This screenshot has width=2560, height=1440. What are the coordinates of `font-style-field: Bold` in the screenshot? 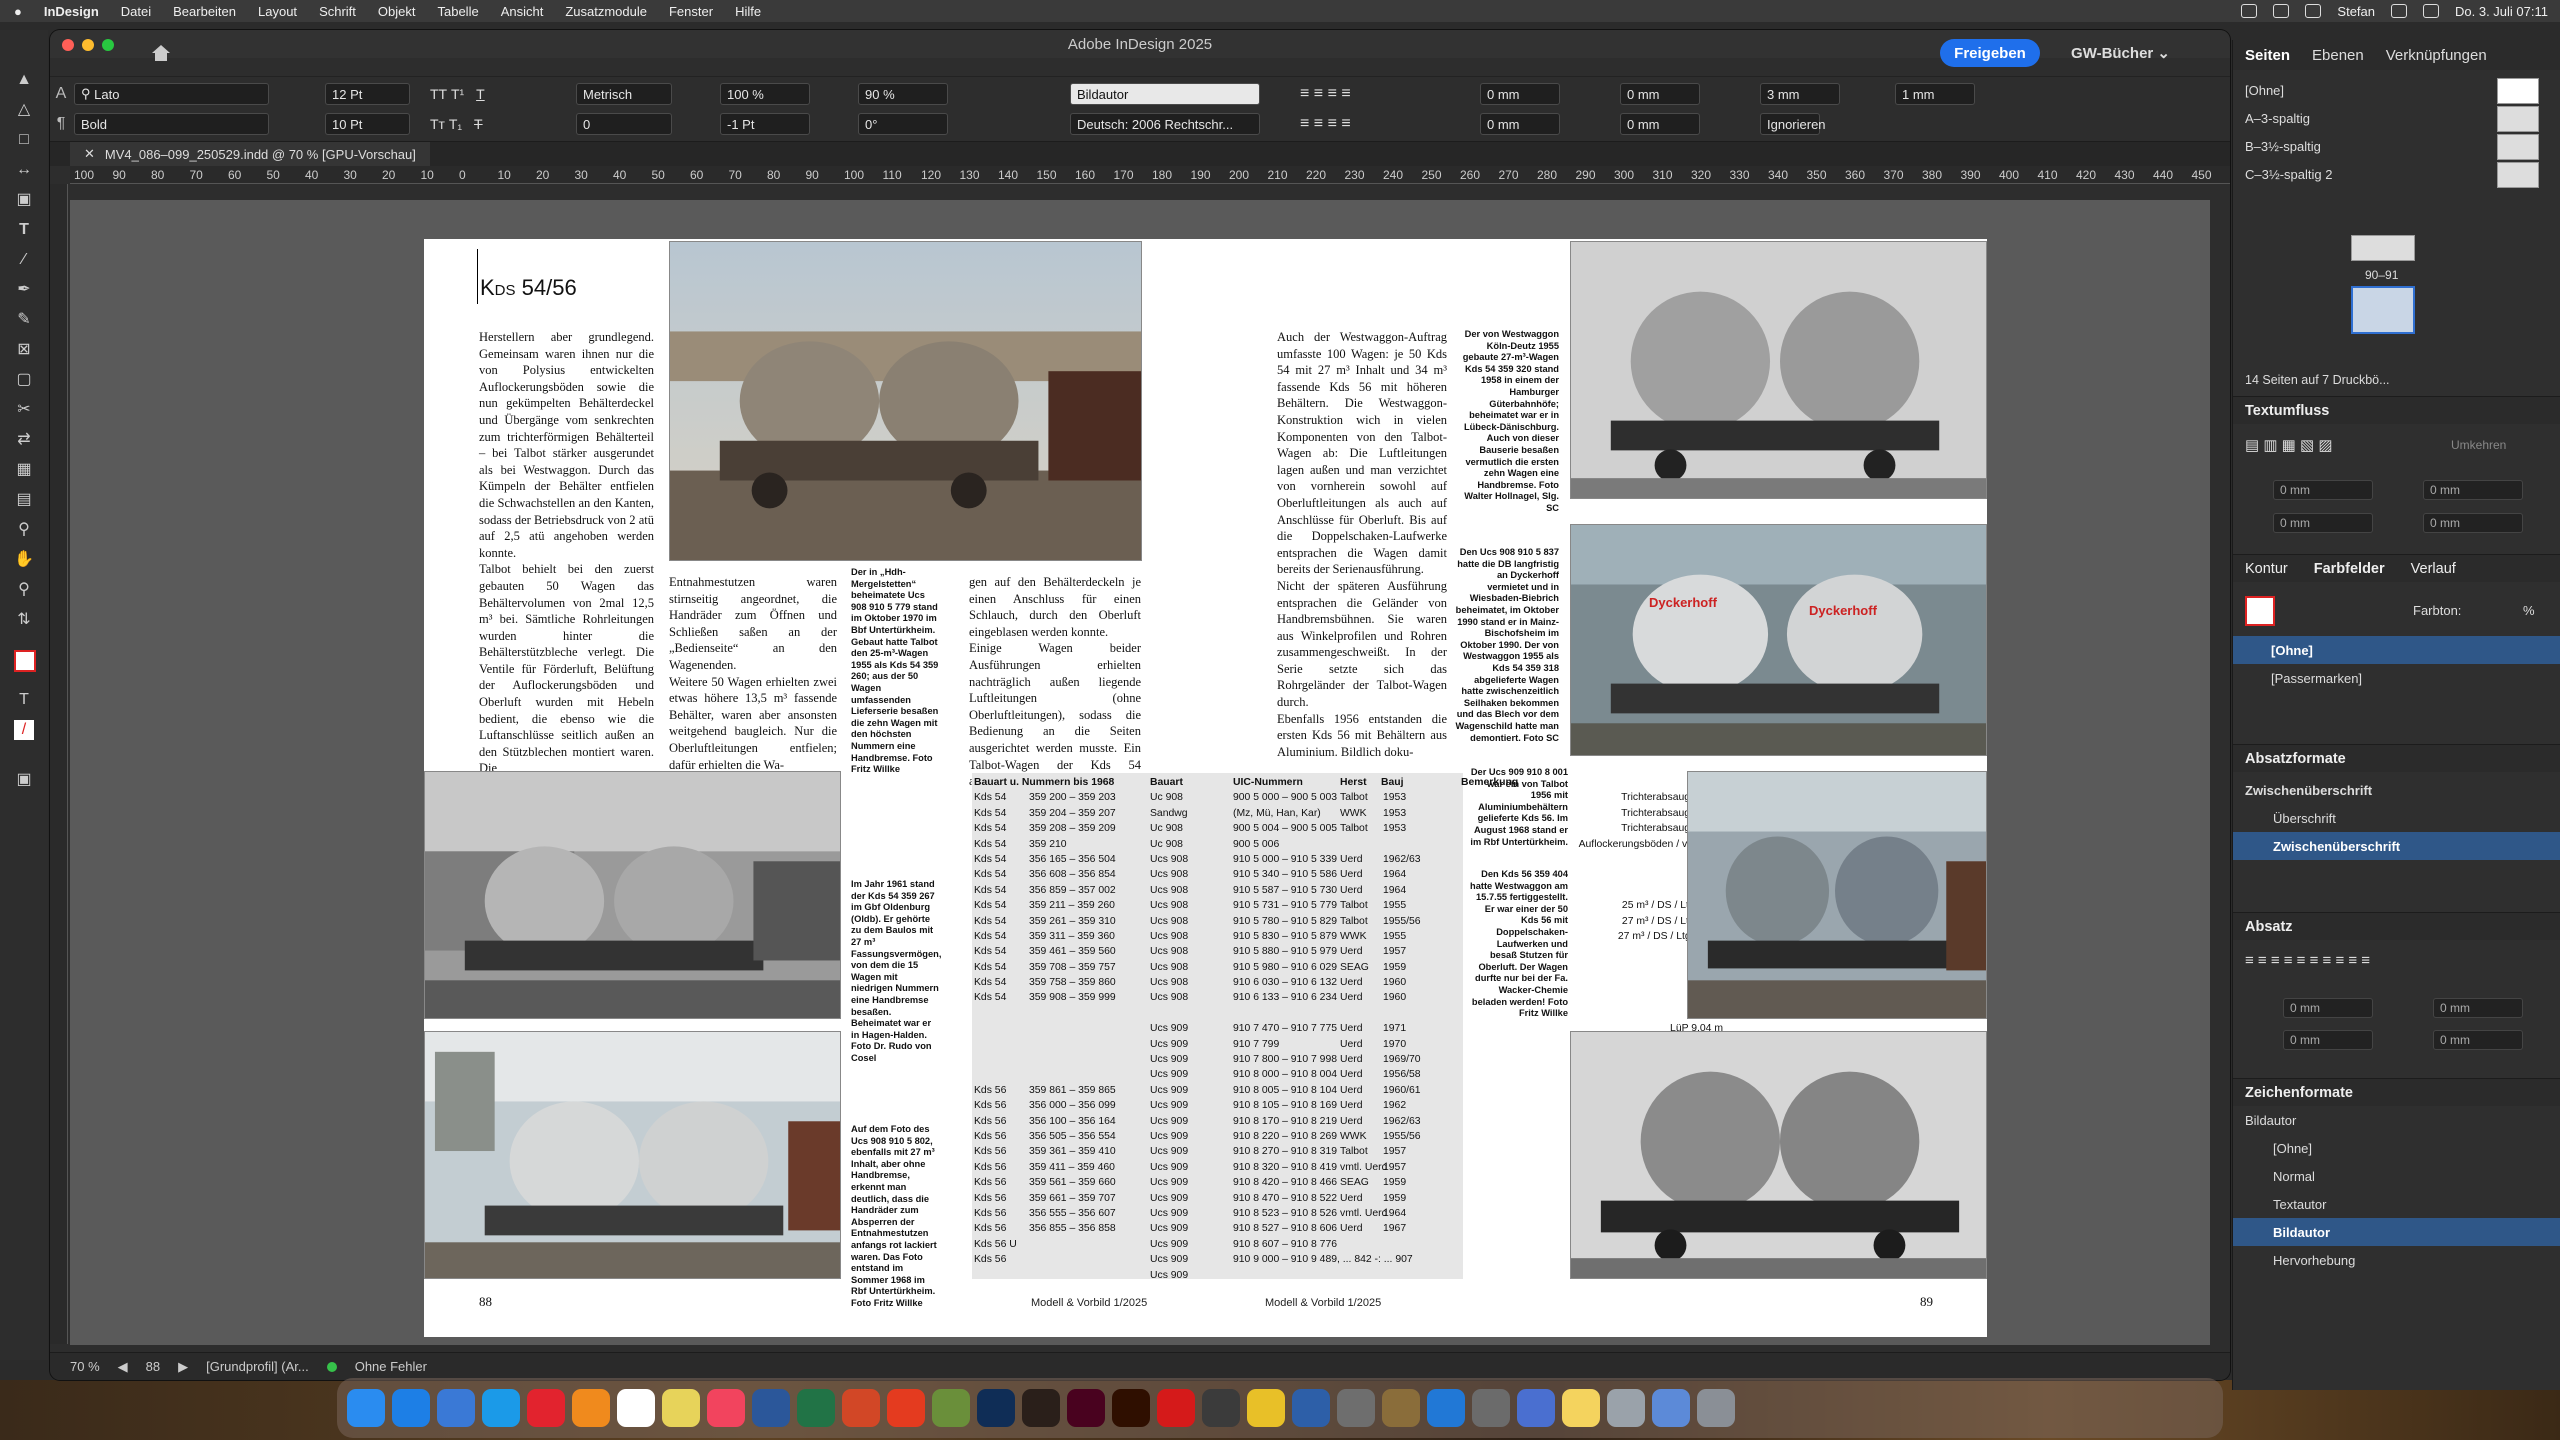 It's located at (171, 124).